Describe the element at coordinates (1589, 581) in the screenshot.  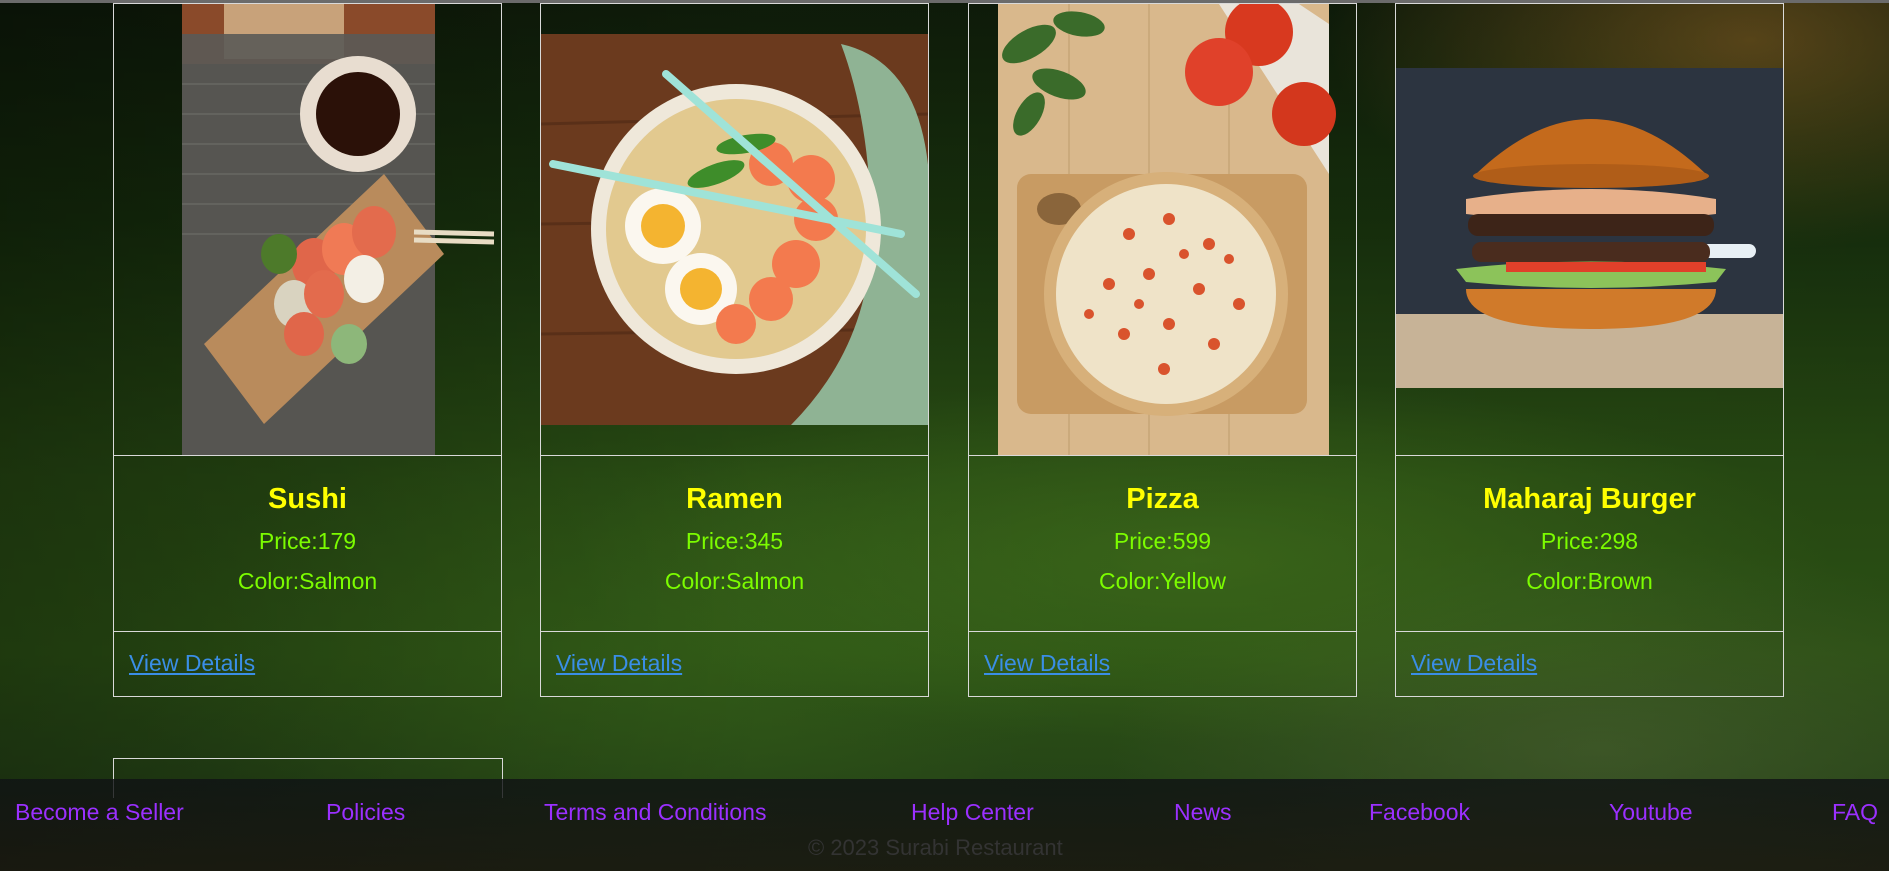
I see `product-color: Color:Brown` at that location.